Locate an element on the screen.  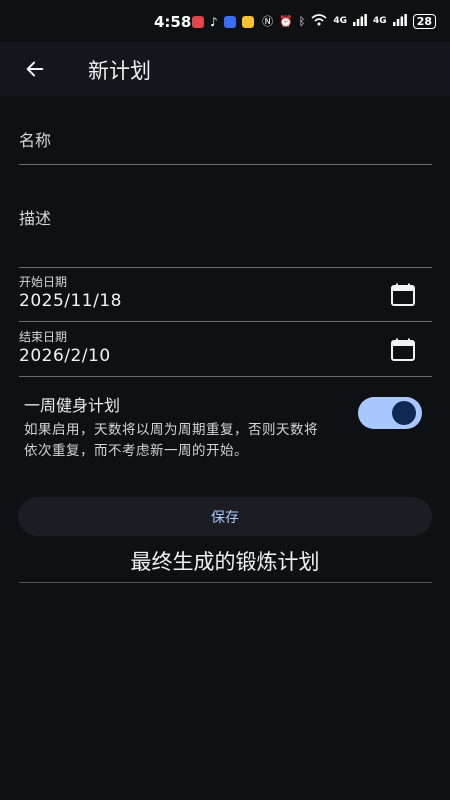
description-field-label: 描述 is located at coordinates (35, 218).